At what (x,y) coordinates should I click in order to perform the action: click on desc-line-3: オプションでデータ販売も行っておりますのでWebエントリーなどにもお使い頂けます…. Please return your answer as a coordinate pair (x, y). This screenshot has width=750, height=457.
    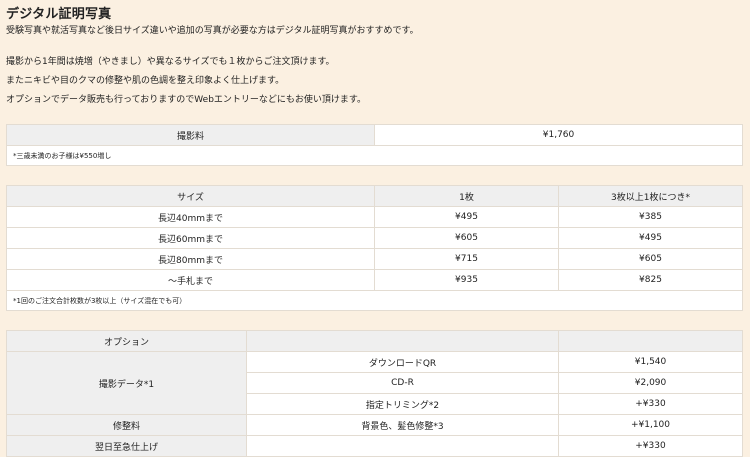
    Looking at the image, I should click on (186, 100).